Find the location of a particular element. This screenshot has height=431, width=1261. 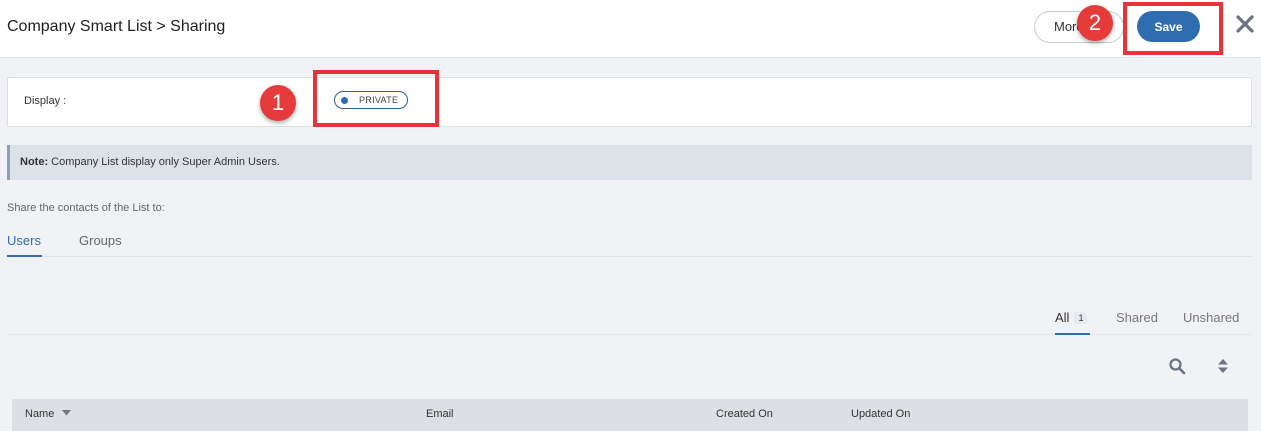

sort-icon is located at coordinates (1223, 366).